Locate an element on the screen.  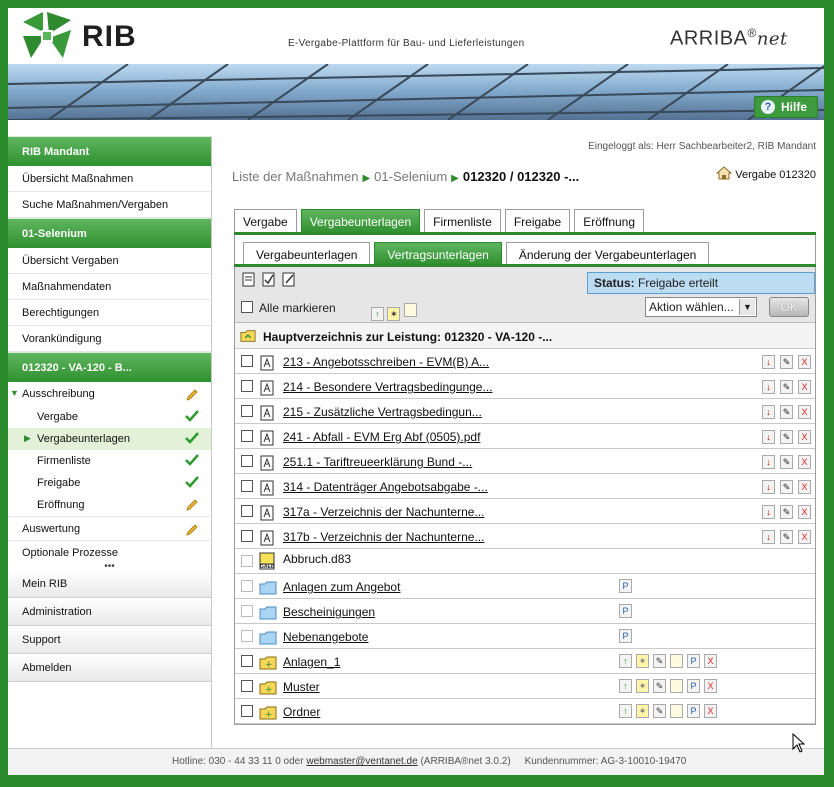
folder-link: Ordner is located at coordinates (301, 712).